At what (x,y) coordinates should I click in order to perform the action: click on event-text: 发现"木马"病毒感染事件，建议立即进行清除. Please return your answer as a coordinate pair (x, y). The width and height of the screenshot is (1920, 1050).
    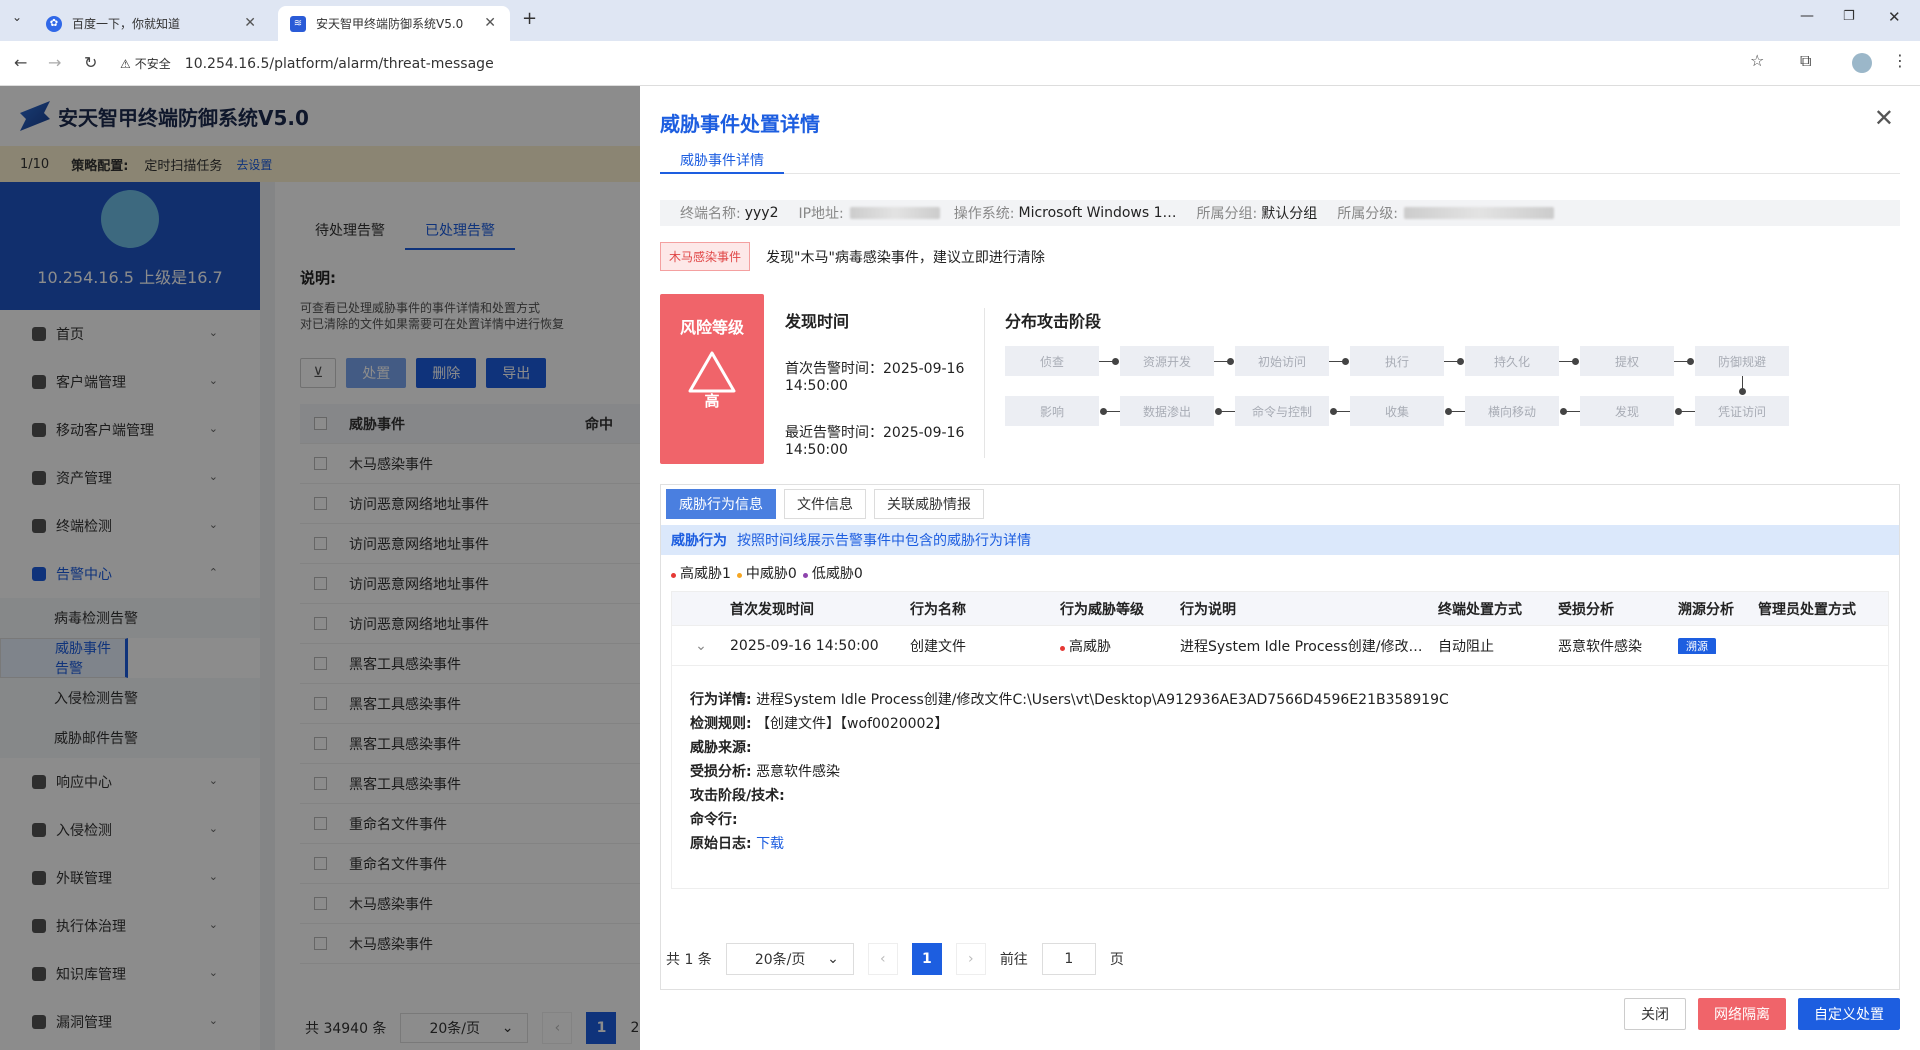
    Looking at the image, I should click on (905, 257).